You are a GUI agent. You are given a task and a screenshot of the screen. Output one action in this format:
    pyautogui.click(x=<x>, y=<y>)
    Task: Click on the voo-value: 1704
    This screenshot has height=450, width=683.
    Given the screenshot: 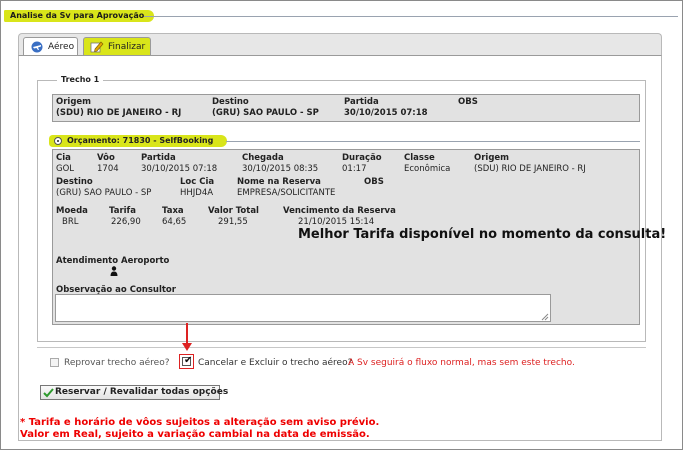 What is the action you would take?
    pyautogui.click(x=108, y=169)
    